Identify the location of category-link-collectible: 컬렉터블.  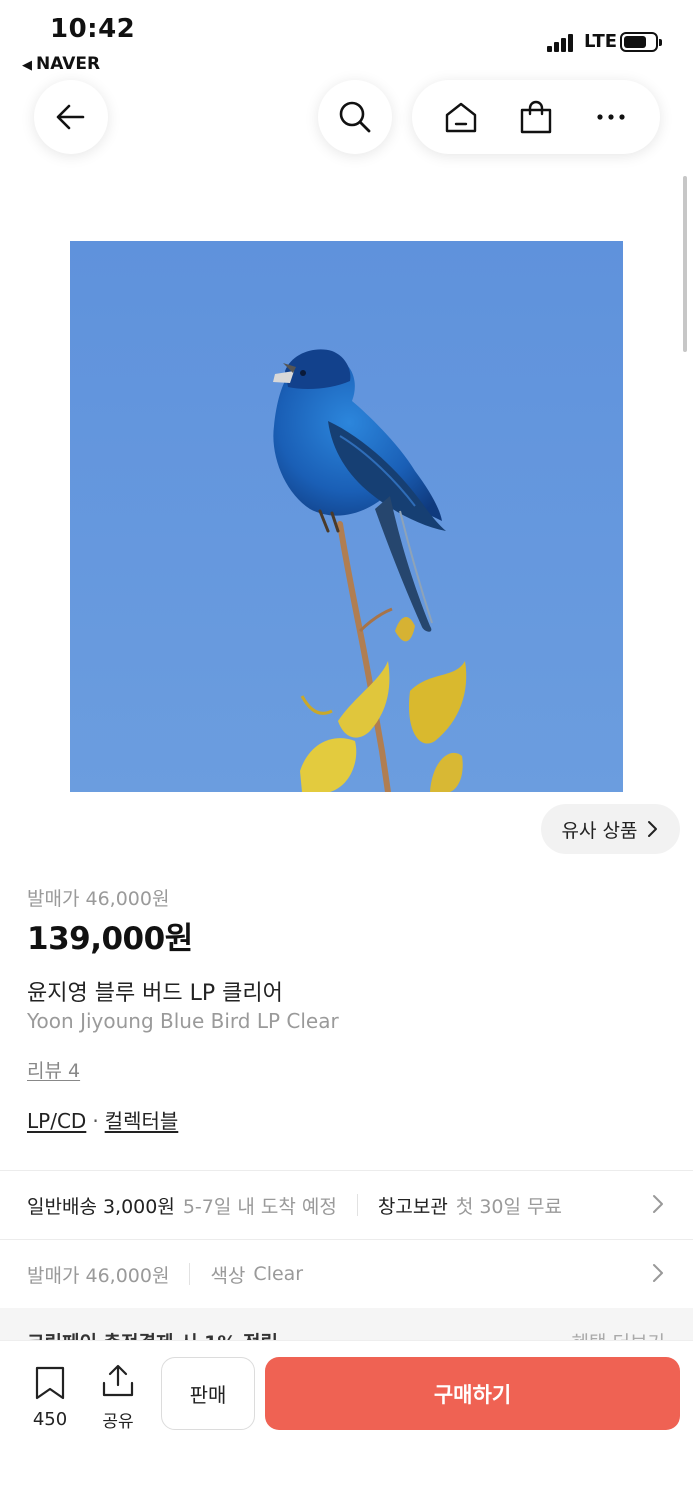
(142, 1121).